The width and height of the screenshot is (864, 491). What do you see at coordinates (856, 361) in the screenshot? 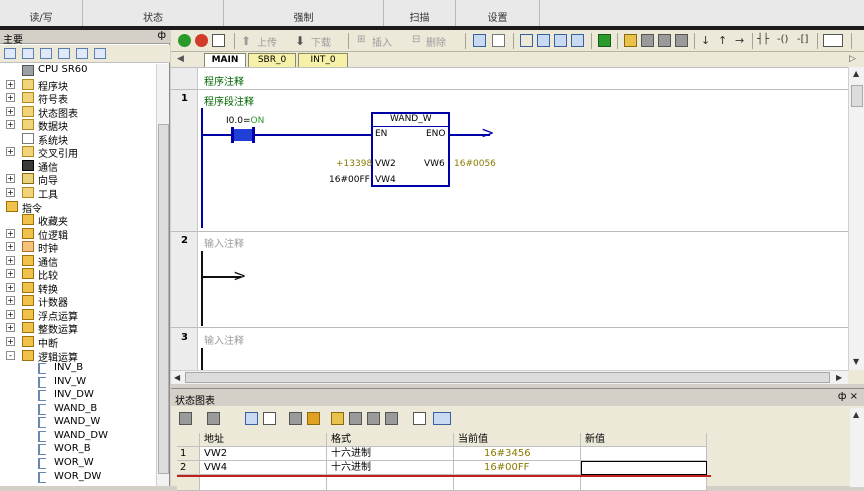
I see `scroll-down-icon: ▼` at bounding box center [856, 361].